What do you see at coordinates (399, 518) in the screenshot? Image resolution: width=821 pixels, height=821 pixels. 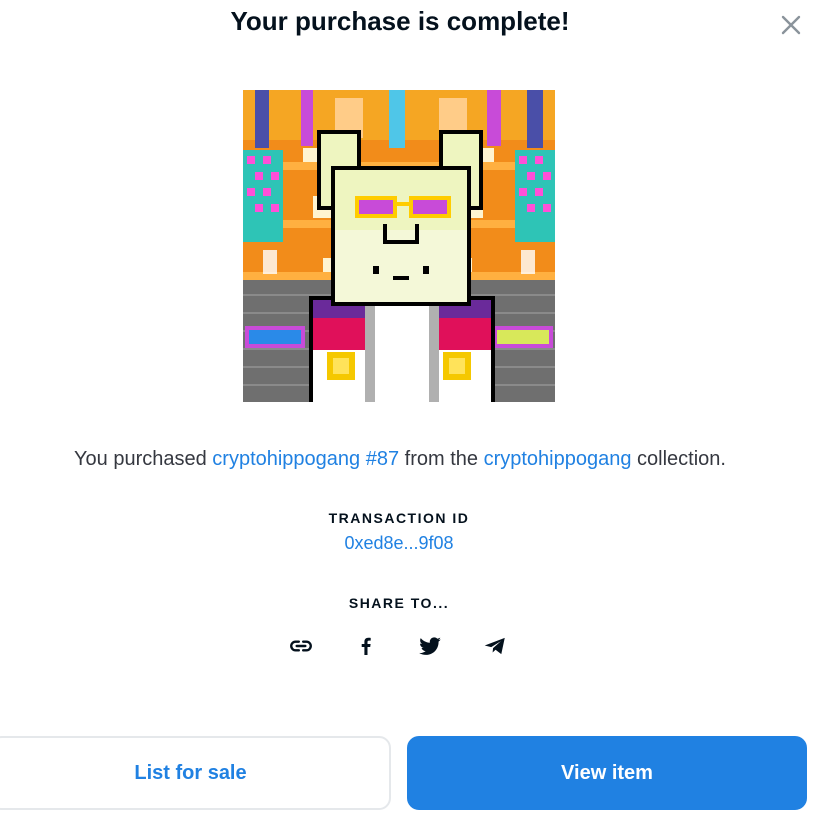 I see `transaction-id-label: TRANSACTION ID` at bounding box center [399, 518].